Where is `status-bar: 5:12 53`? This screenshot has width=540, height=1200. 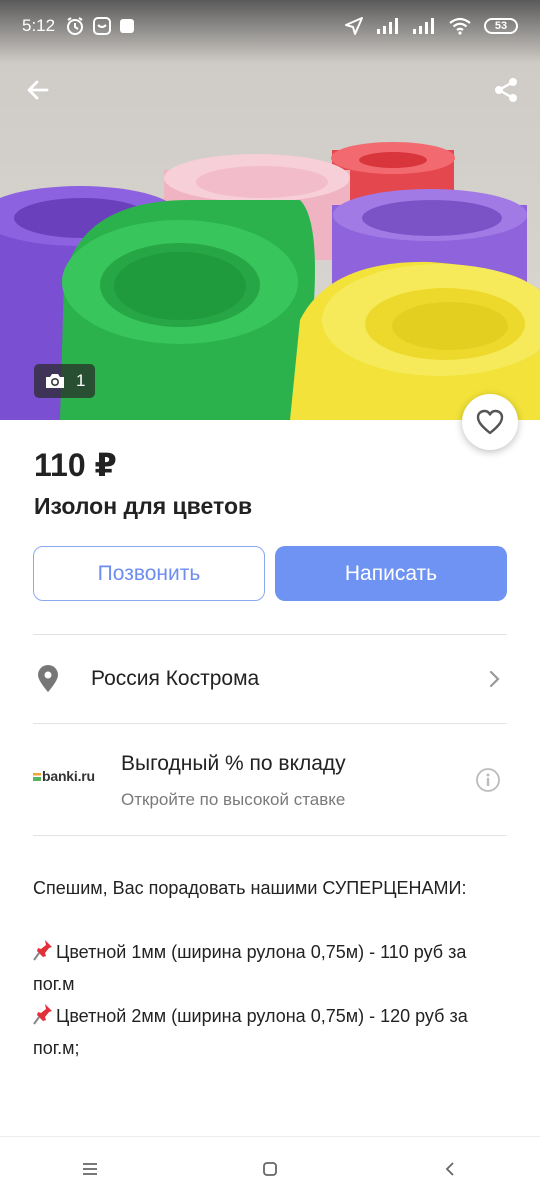 status-bar: 5:12 53 is located at coordinates (270, 26).